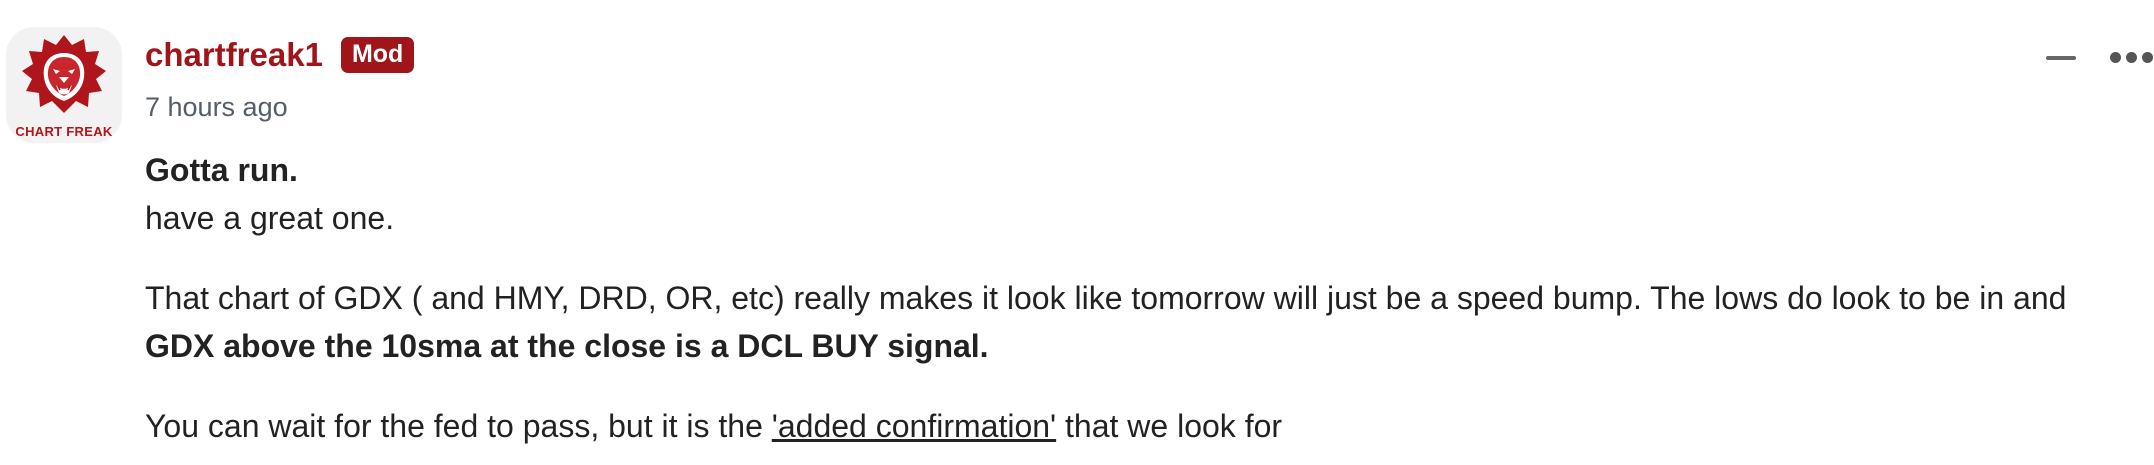 Image resolution: width=2154 pixels, height=465 pixels. Describe the element at coordinates (377, 55) in the screenshot. I see `mod-badge: Mod` at that location.